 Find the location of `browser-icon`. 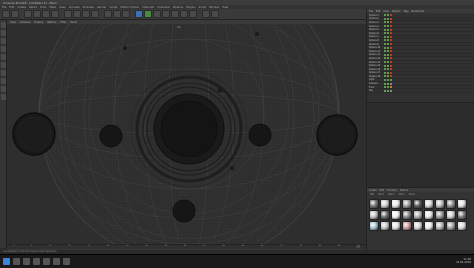

browser-icon is located at coordinates (46, 261).